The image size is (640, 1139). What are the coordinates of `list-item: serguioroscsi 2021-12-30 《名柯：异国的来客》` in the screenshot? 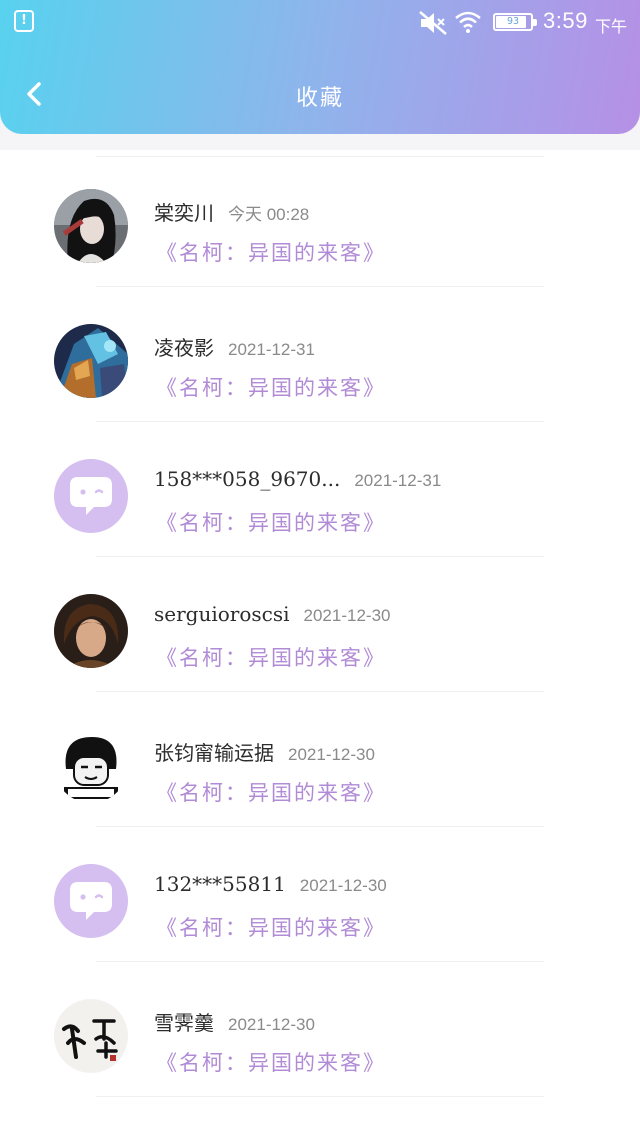 It's located at (320, 621).